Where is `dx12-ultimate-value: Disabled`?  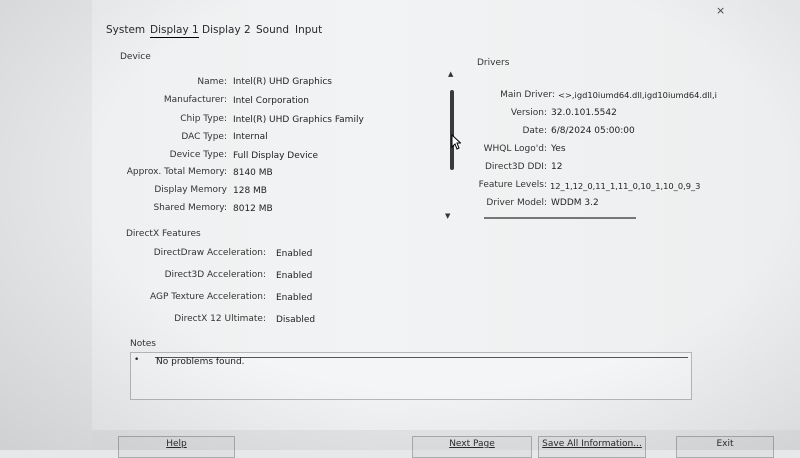
dx12-ultimate-value: Disabled is located at coordinates (296, 320).